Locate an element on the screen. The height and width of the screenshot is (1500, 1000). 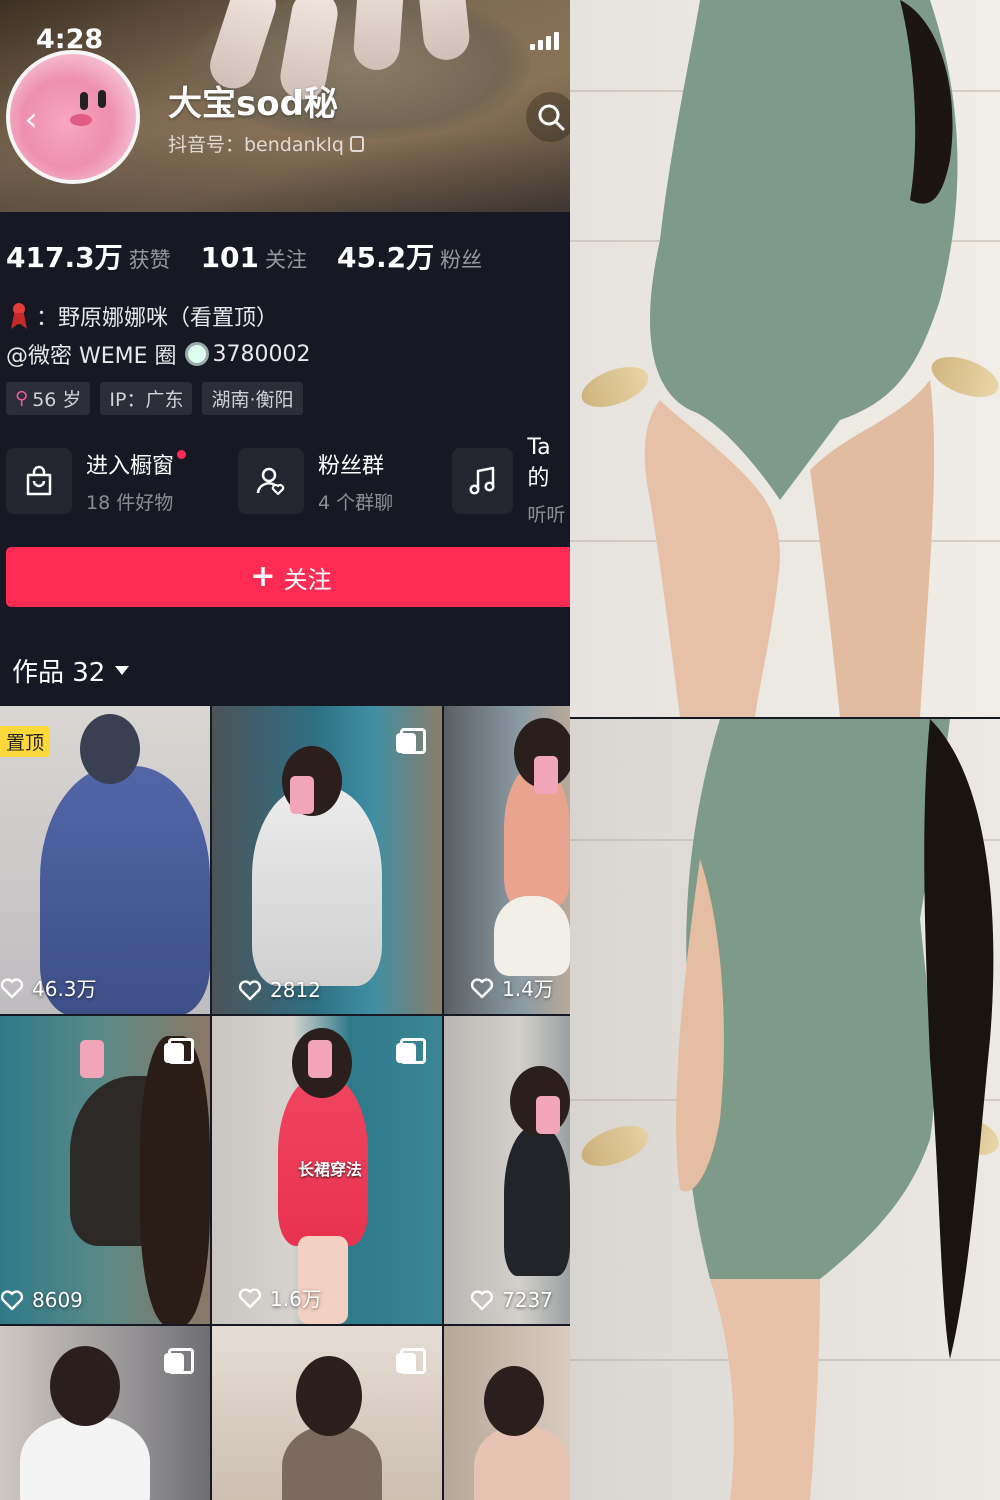
notification-dot is located at coordinates (182, 454).